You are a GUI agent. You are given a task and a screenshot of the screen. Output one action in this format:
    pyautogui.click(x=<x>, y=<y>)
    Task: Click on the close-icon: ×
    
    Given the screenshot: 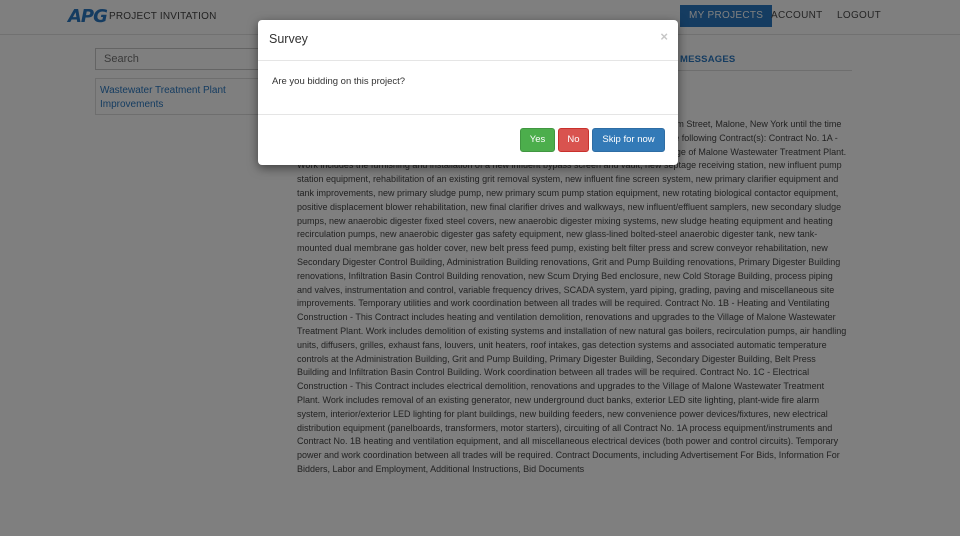 What is the action you would take?
    pyautogui.click(x=664, y=36)
    